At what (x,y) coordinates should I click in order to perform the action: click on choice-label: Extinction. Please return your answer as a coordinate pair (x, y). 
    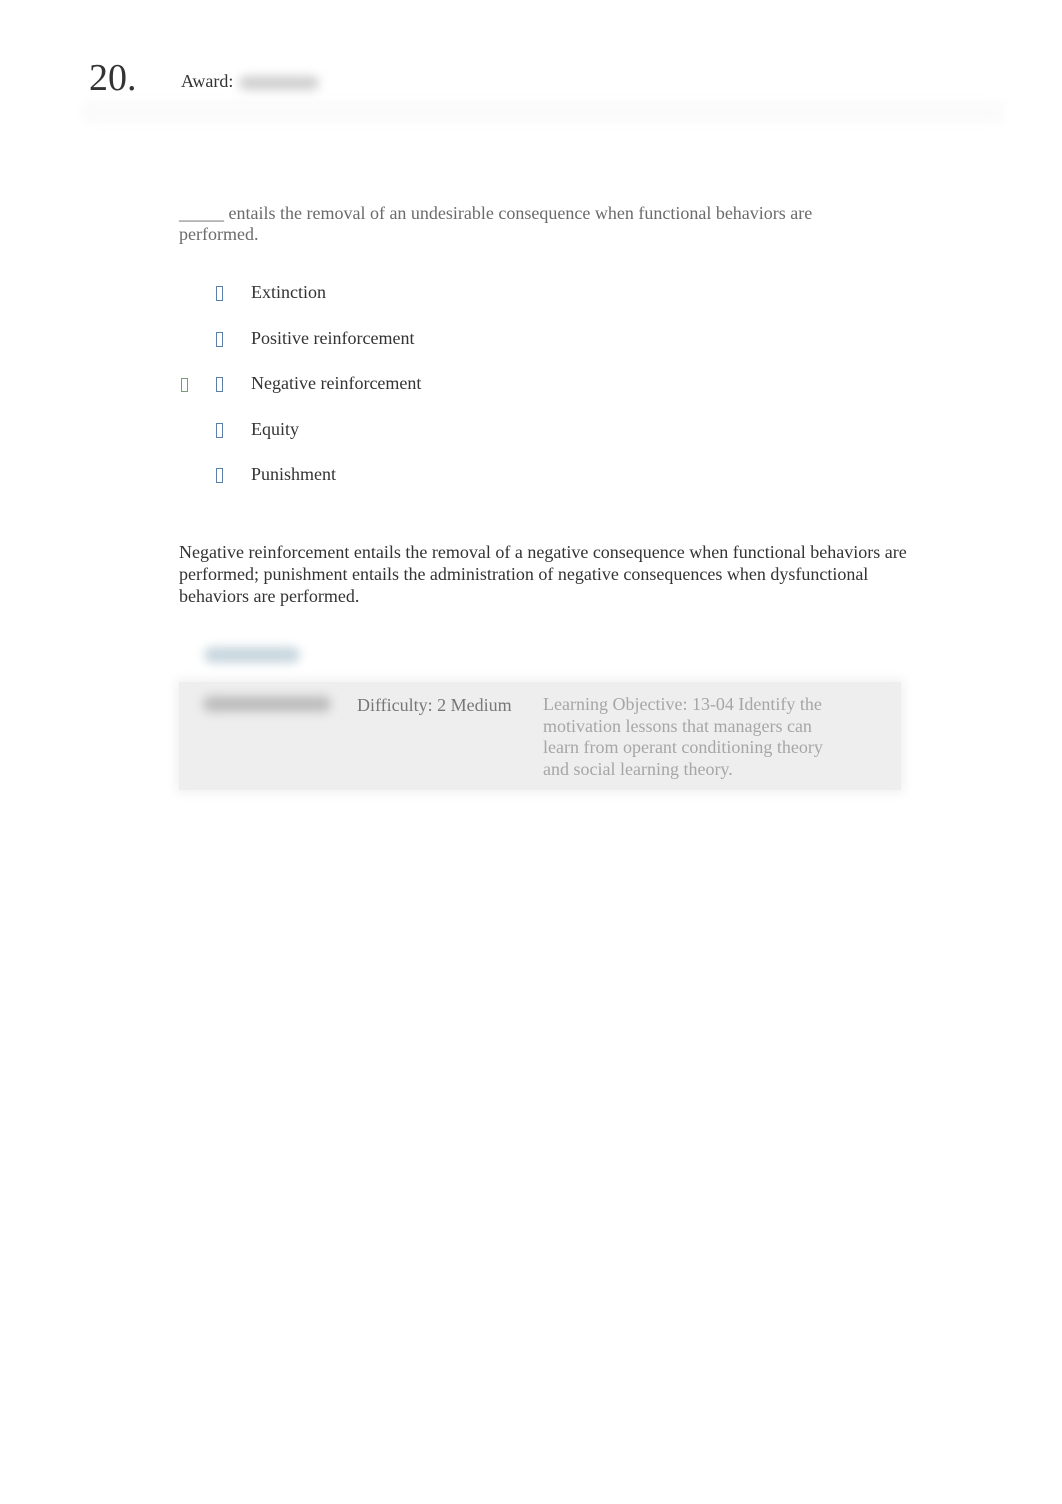
    Looking at the image, I should click on (288, 292).